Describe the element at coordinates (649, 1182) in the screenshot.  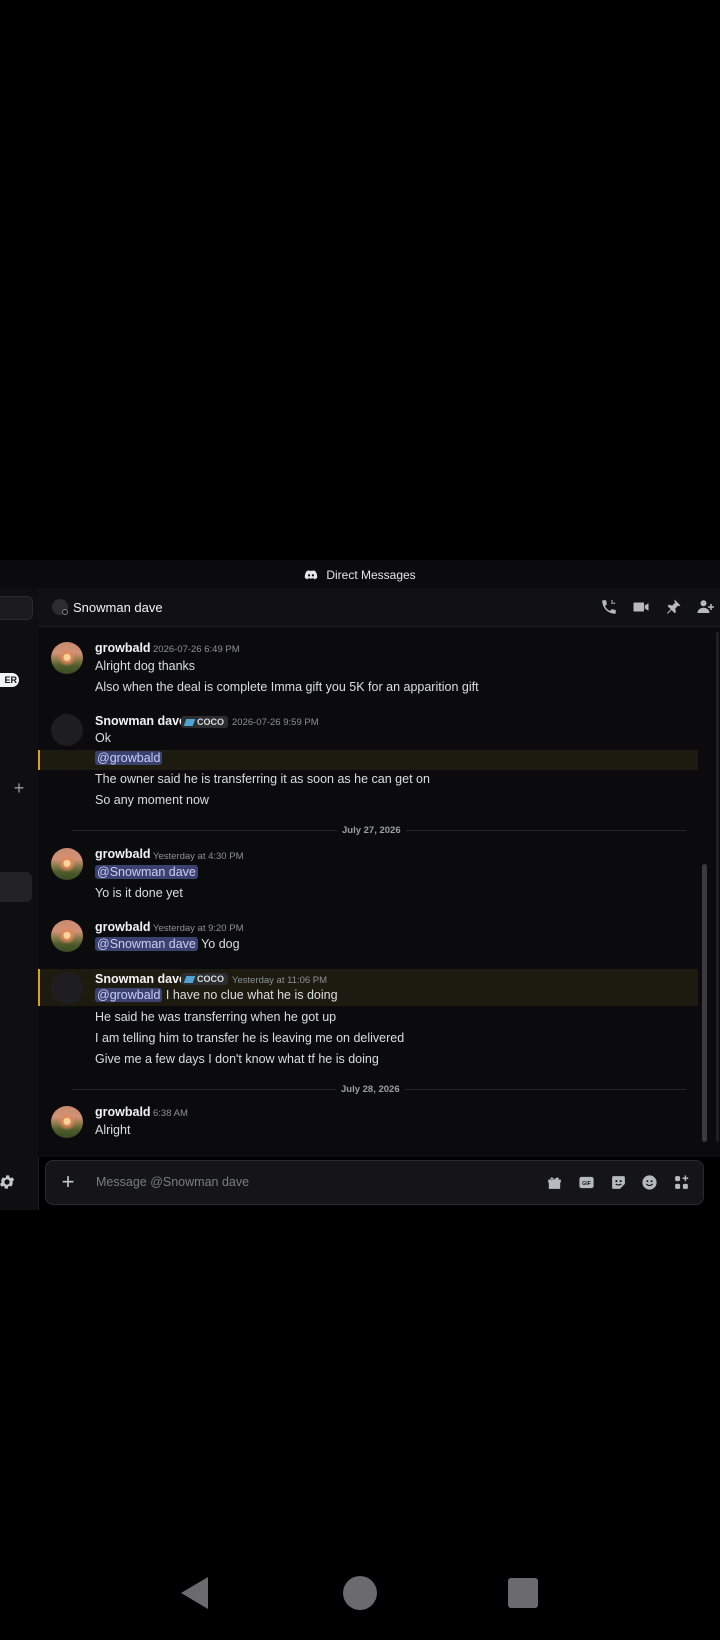
I see `emoji-icon` at that location.